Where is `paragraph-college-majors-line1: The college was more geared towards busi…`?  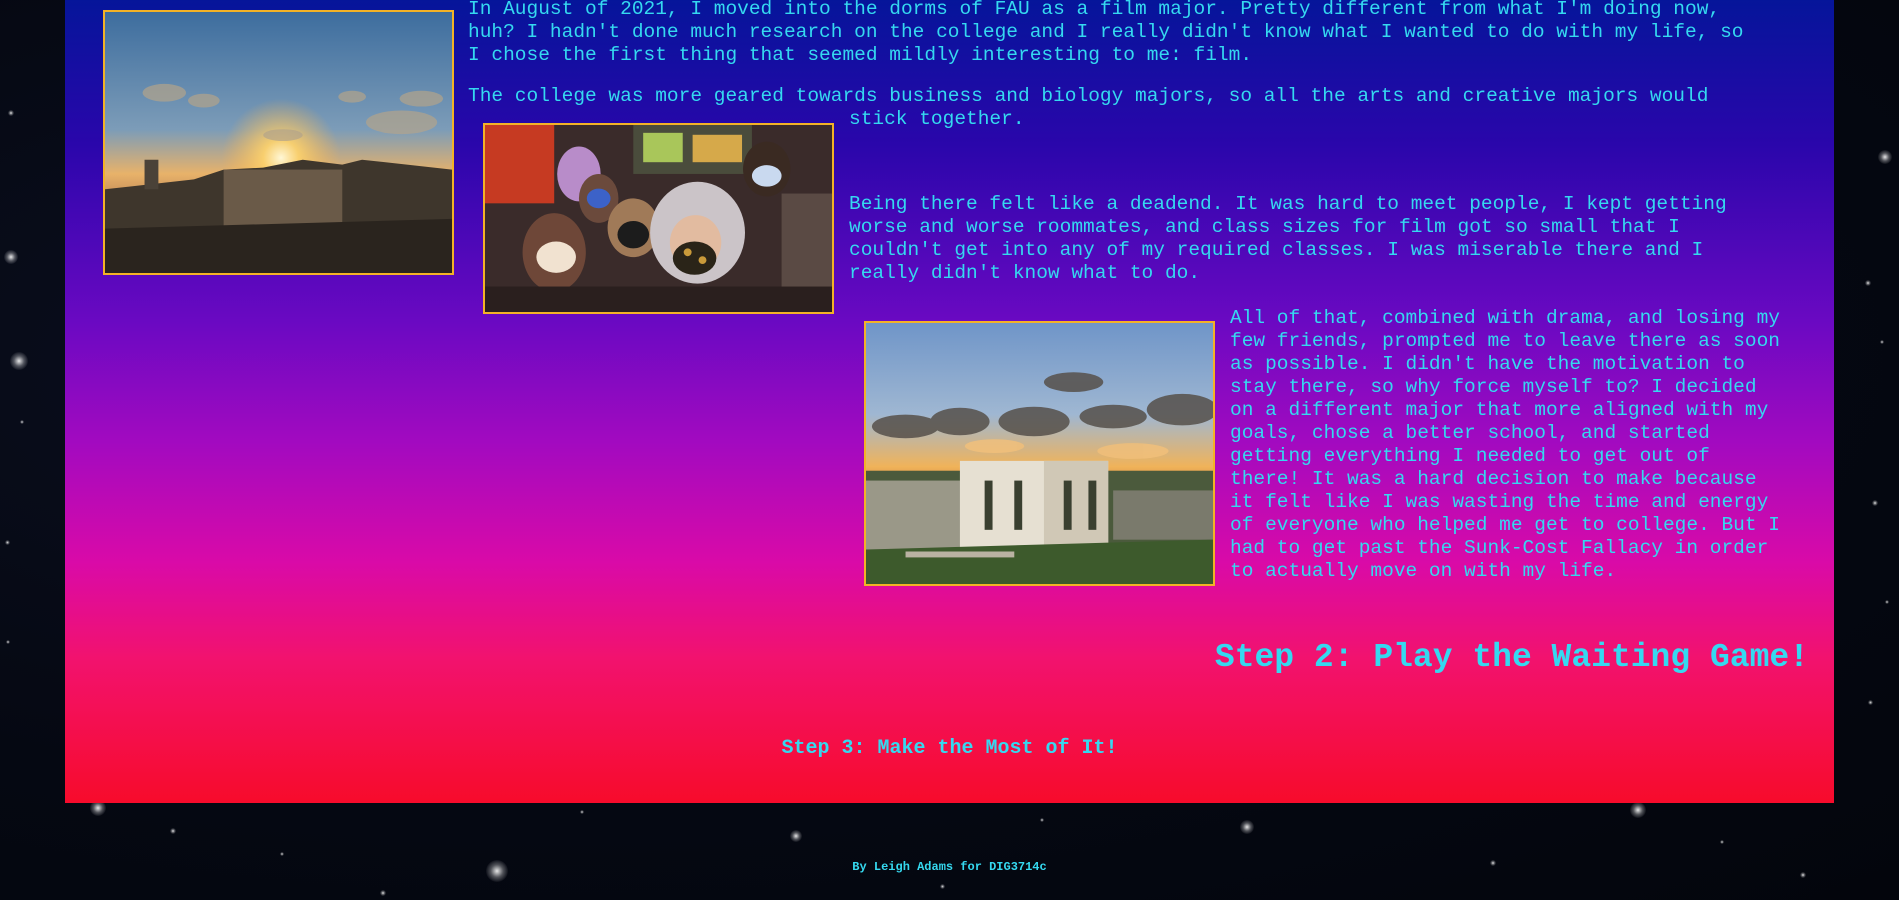 paragraph-college-majors-line1: The college was more geared towards busi… is located at coordinates (1088, 96).